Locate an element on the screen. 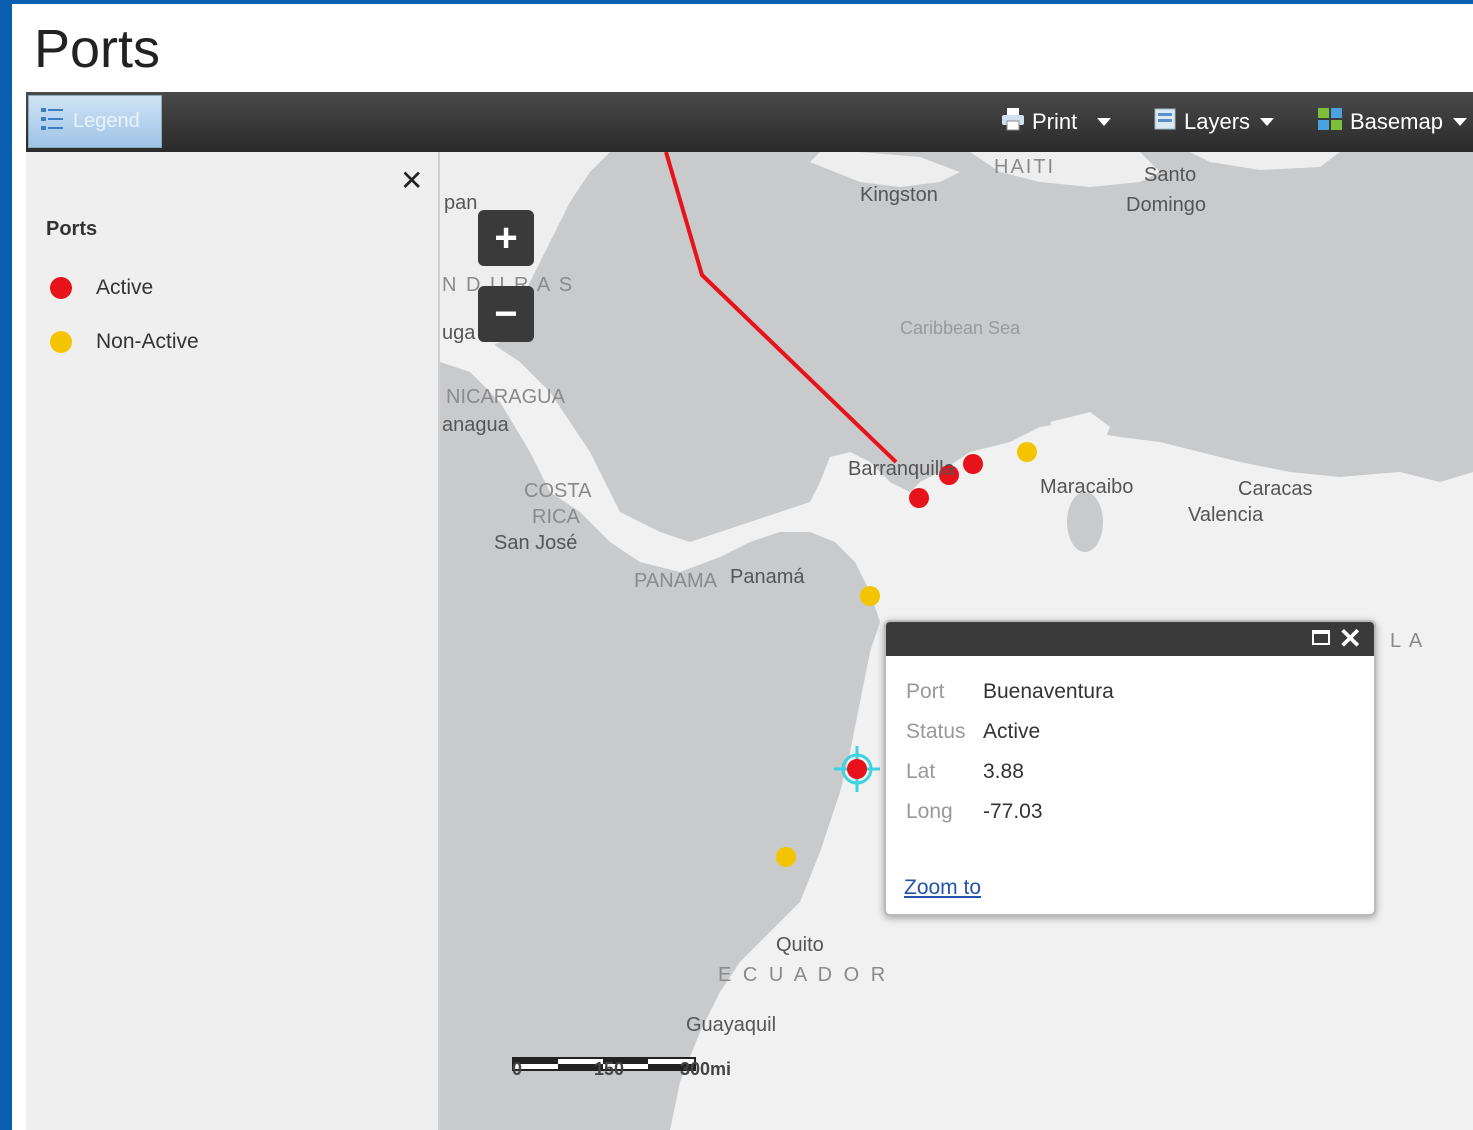  layers-button: Layers is located at coordinates (1213, 122).